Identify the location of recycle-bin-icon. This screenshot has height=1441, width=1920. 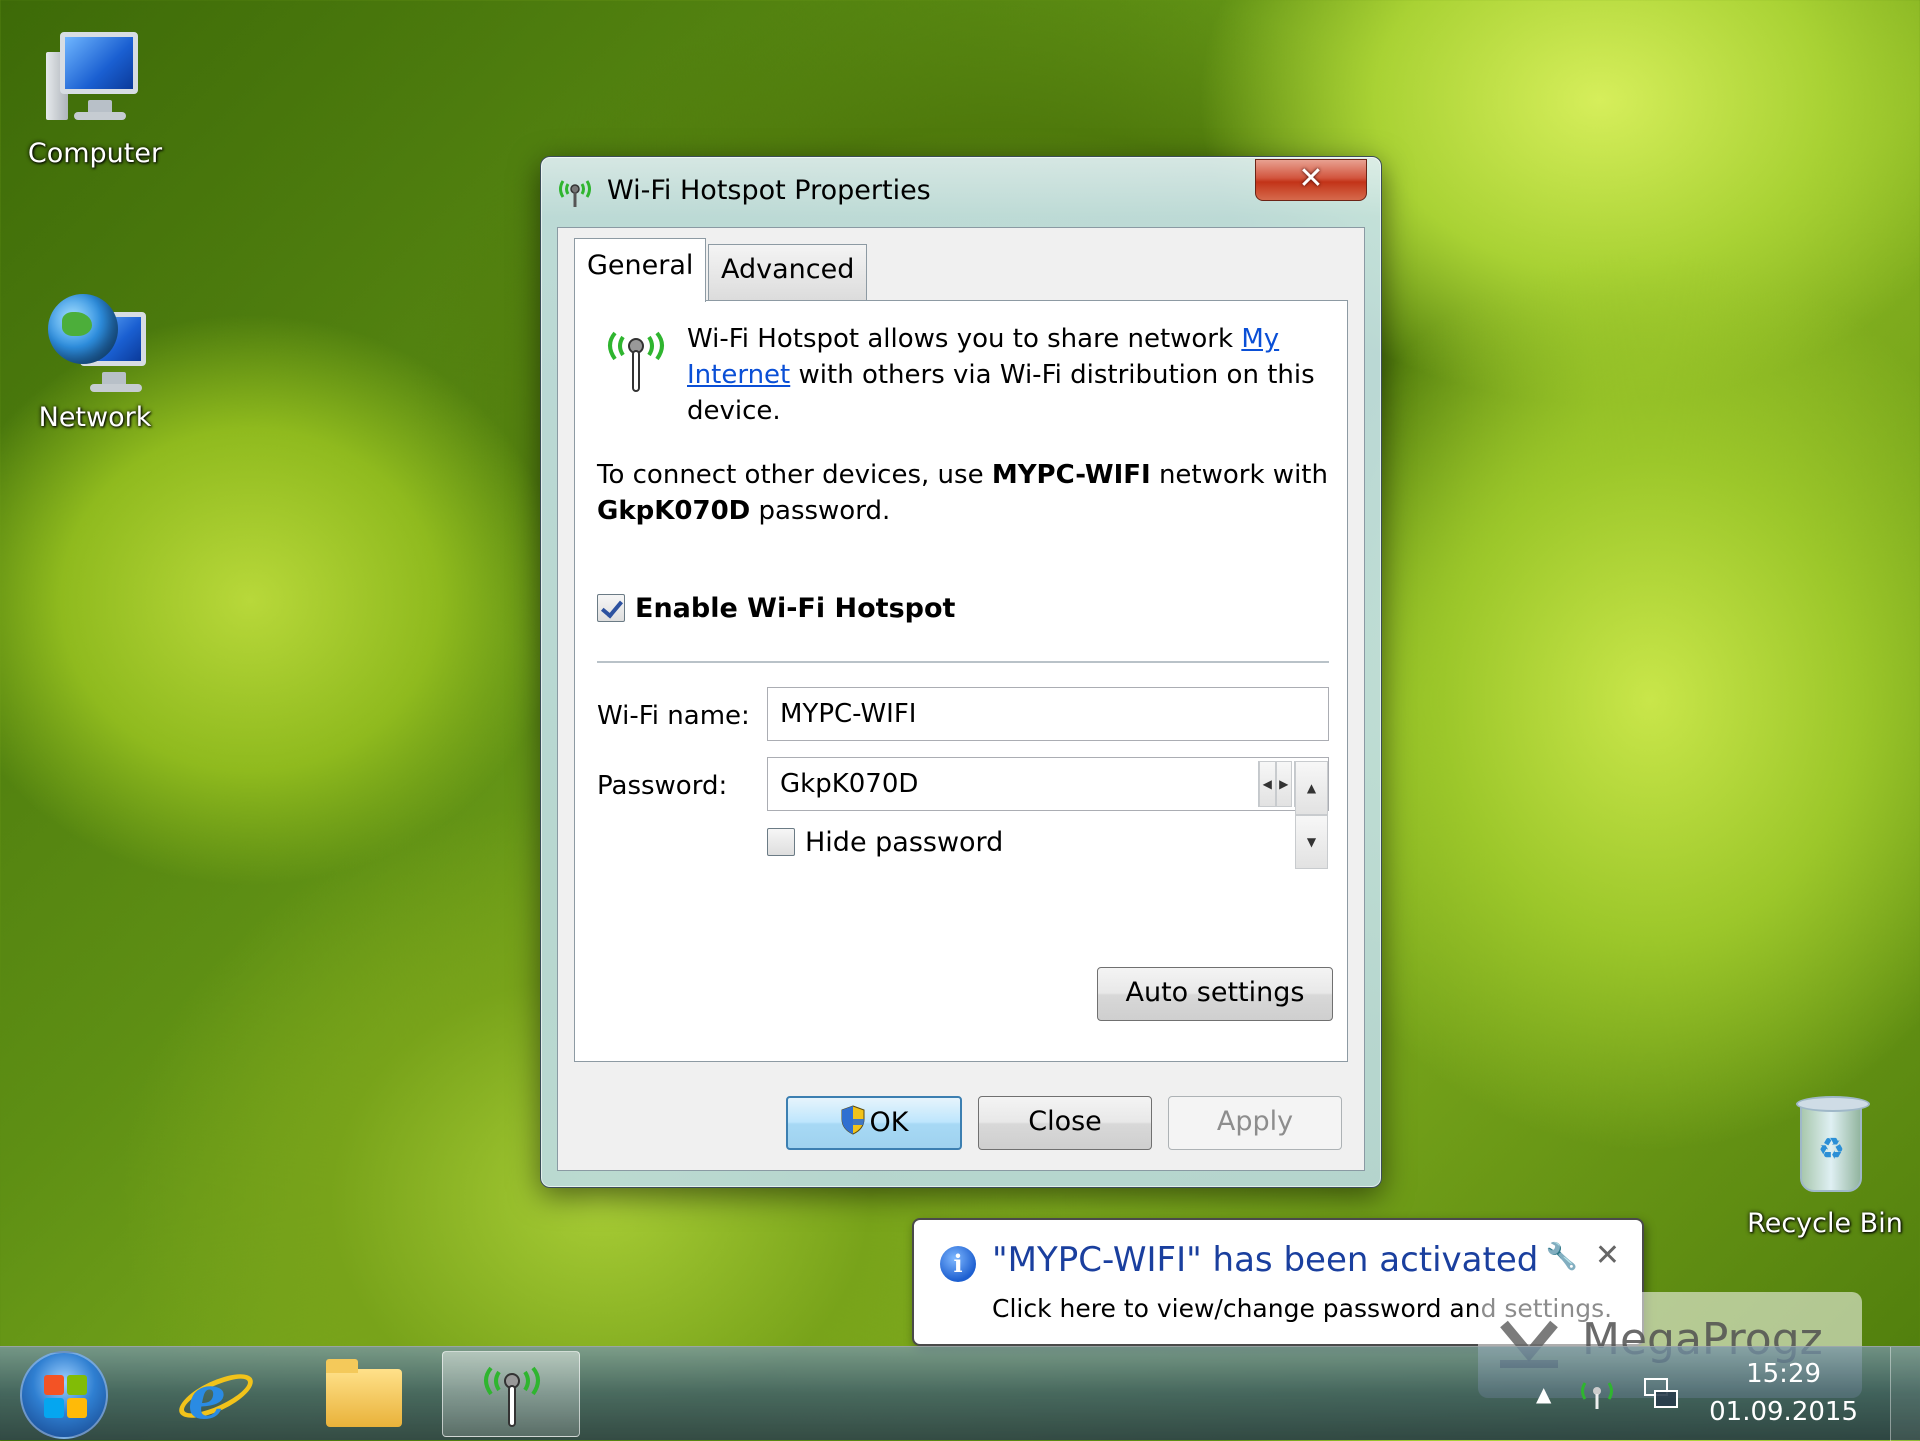
(1825, 1147).